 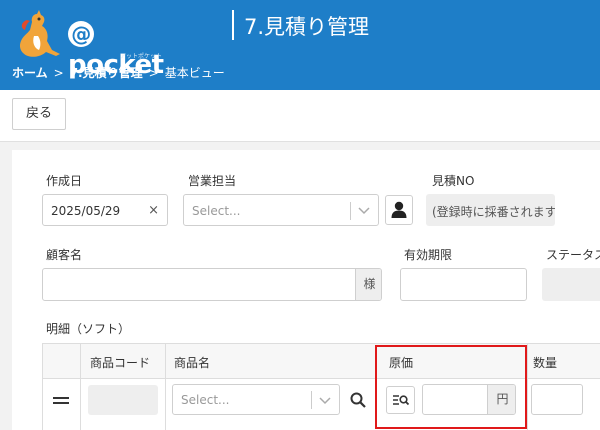 What do you see at coordinates (93, 43) in the screenshot?
I see `app-logo: @pocket アットポケット` at bounding box center [93, 43].